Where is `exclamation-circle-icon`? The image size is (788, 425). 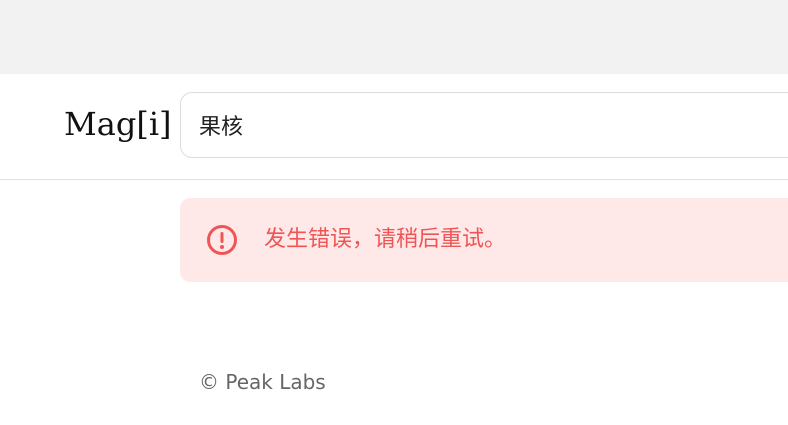 exclamation-circle-icon is located at coordinates (222, 240).